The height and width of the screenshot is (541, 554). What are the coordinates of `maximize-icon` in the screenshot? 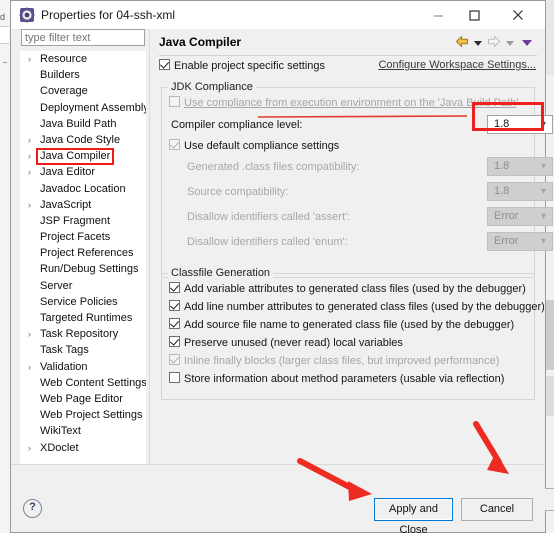 It's located at (474, 15).